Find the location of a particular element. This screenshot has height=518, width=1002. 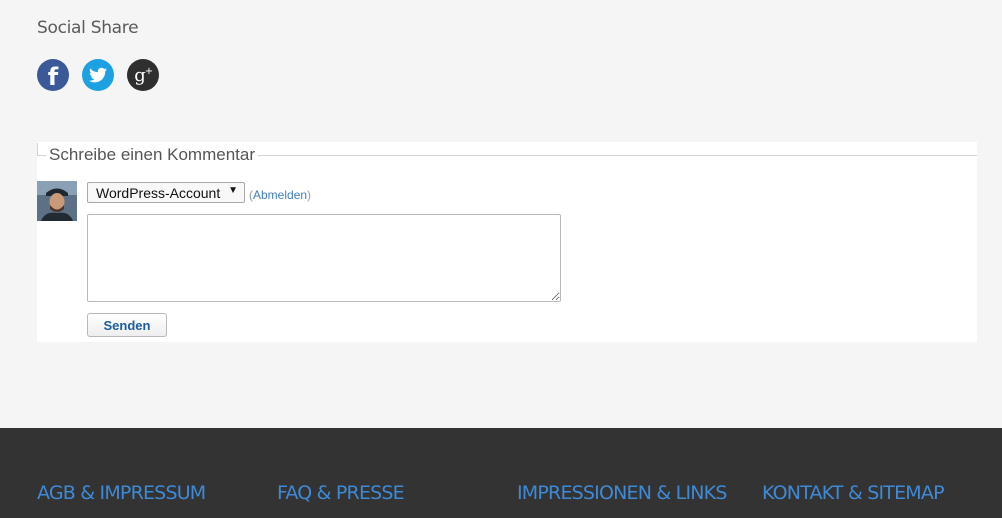

footer-link-kontakt-sitemap: KONTAKT & SITEMAP is located at coordinates (853, 493).